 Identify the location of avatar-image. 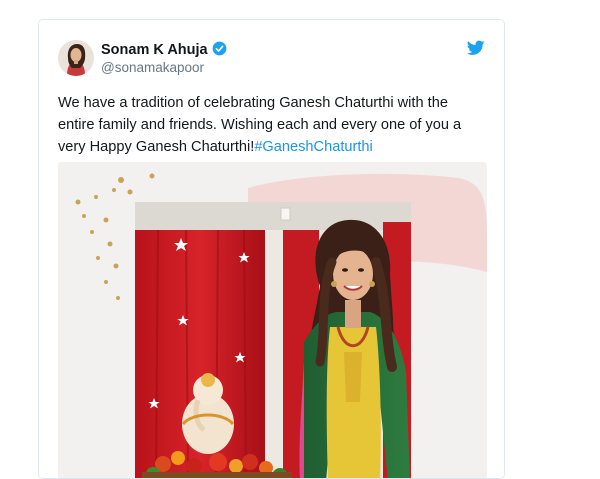
(76, 58).